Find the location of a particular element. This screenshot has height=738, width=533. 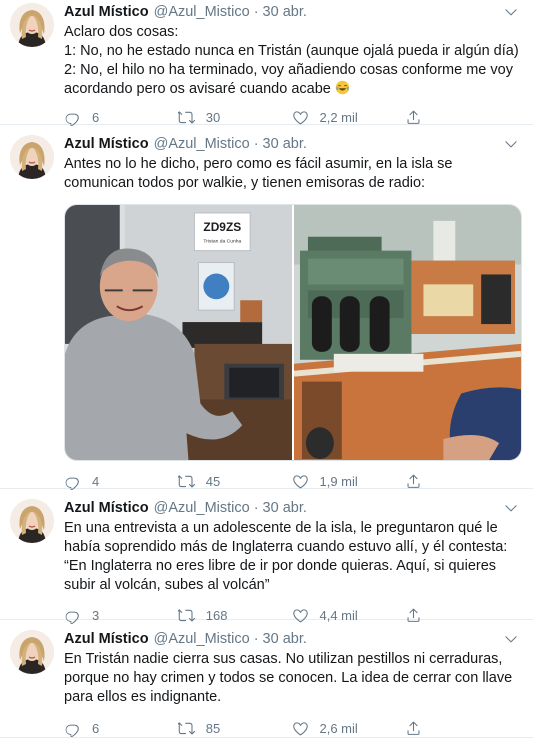

reply-count: 4 is located at coordinates (96, 481).